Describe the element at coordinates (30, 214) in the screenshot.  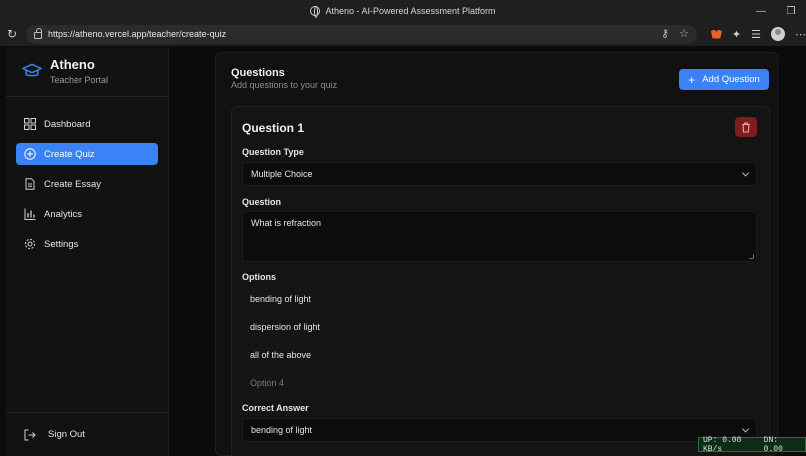
I see `bar-chart-icon` at that location.